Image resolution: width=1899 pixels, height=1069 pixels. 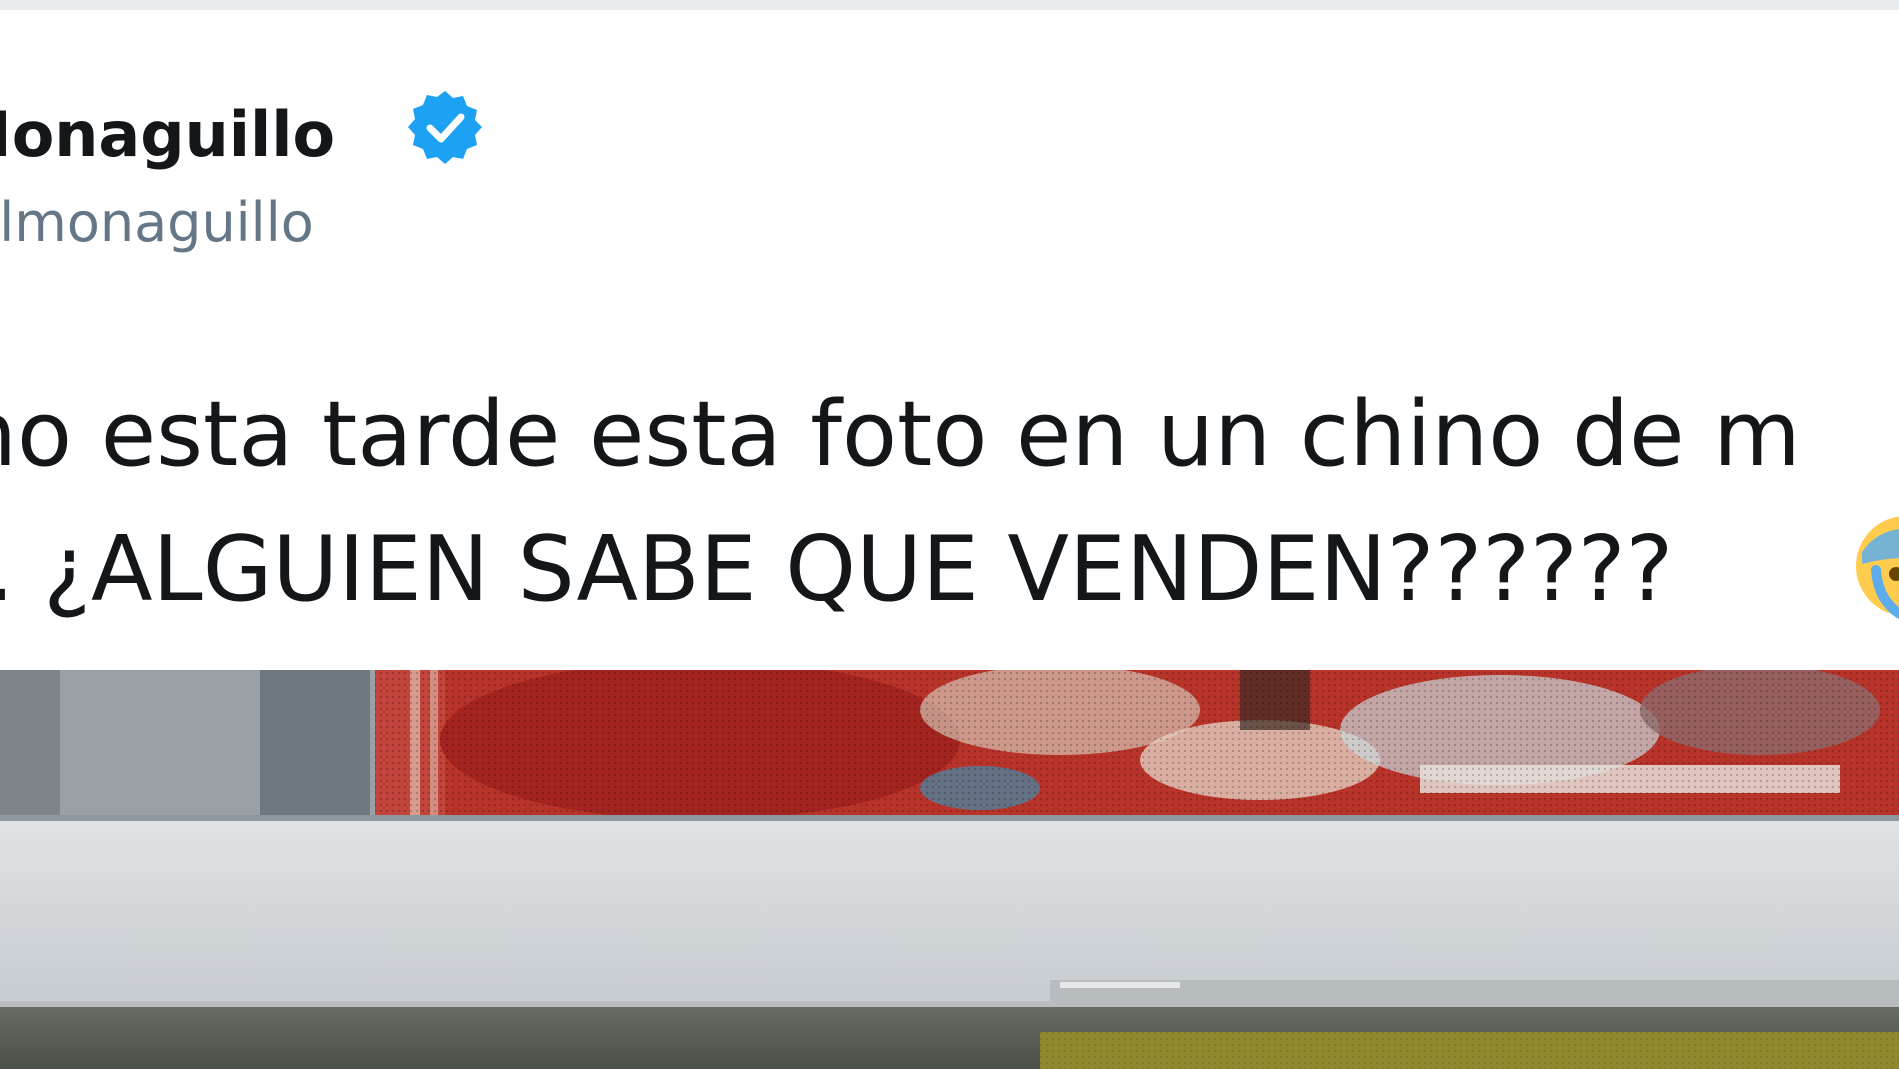 I want to click on user-handle: elmonaguillo, so click(x=157, y=223).